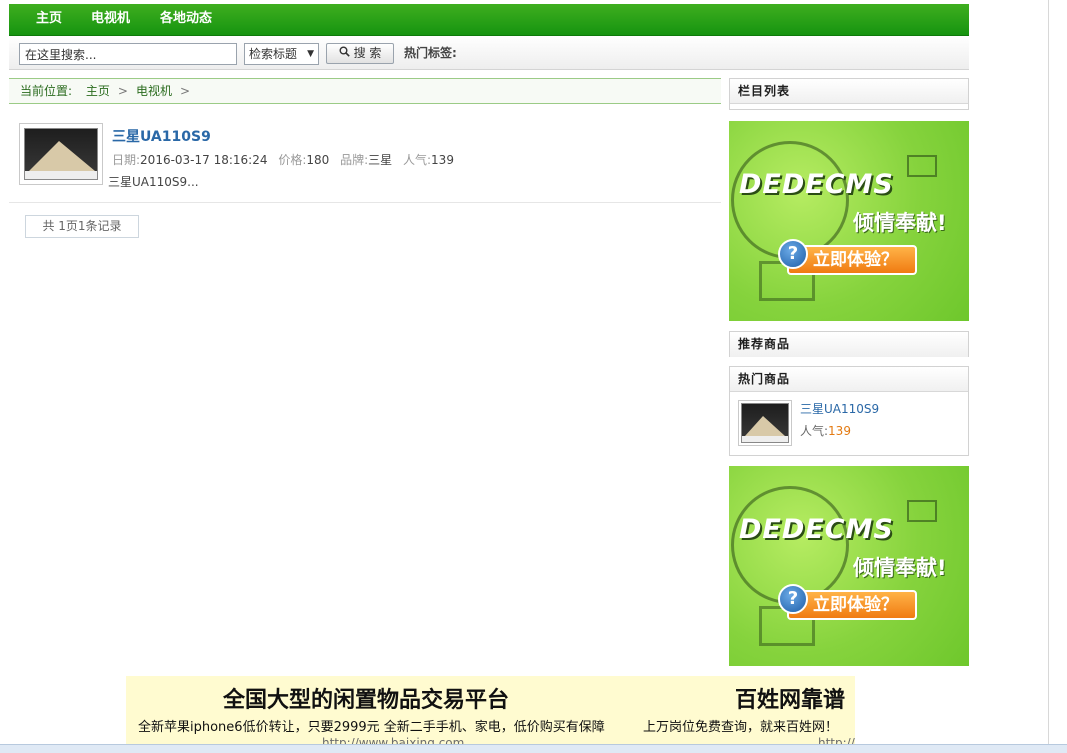 Image resolution: width=1067 pixels, height=753 pixels. I want to click on hot-product-title: 三星UA110S9, so click(839, 408).